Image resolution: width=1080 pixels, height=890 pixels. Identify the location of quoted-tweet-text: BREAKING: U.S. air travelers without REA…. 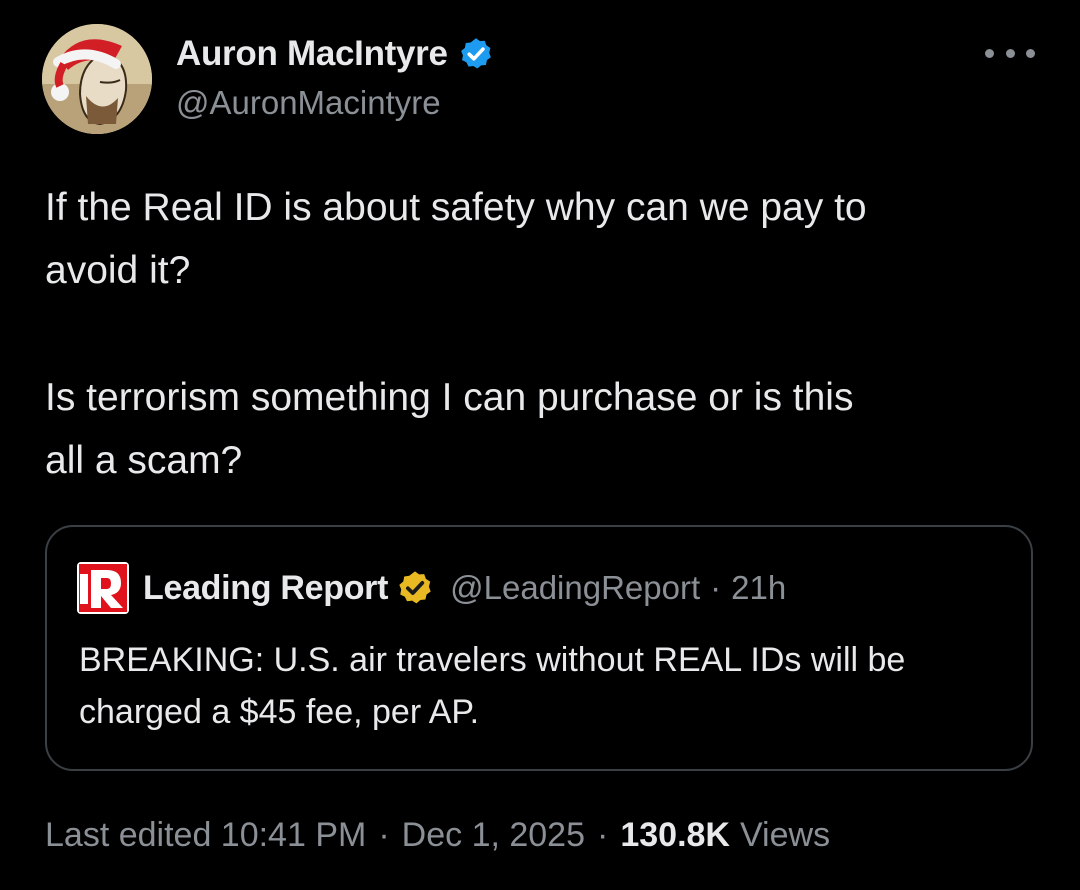
(492, 686).